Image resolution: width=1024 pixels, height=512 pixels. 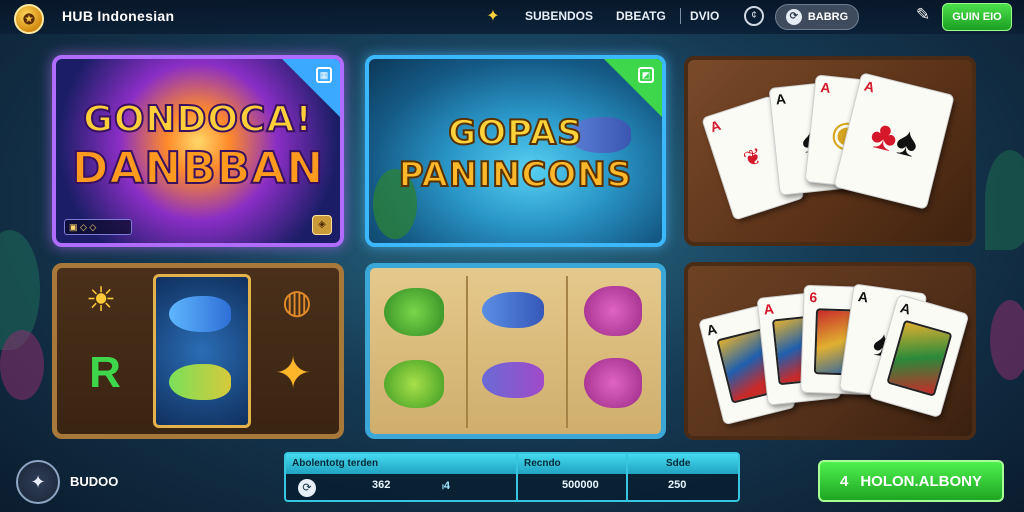 I want to click on nav-link-1: SUBENDOS, so click(x=559, y=16).